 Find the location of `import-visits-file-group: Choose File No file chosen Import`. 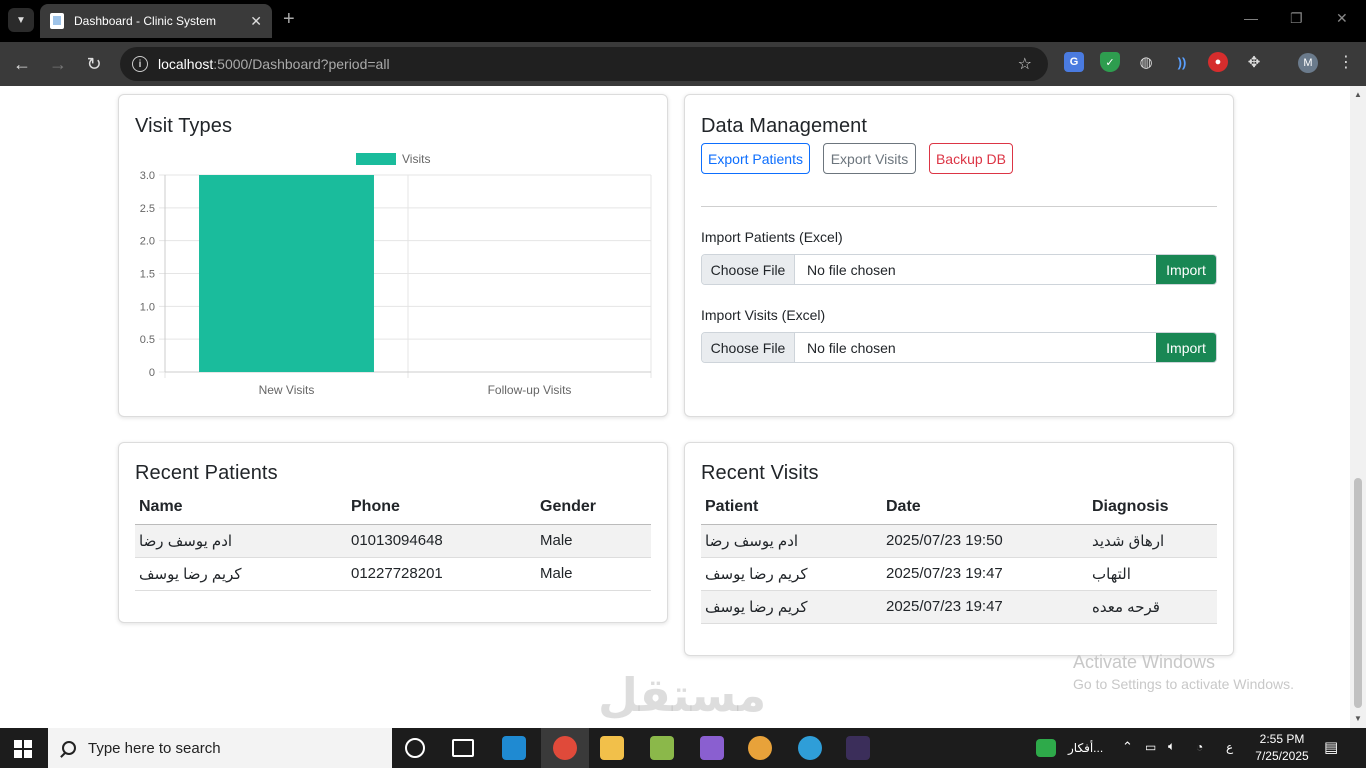

import-visits-file-group: Choose File No file chosen Import is located at coordinates (959, 347).